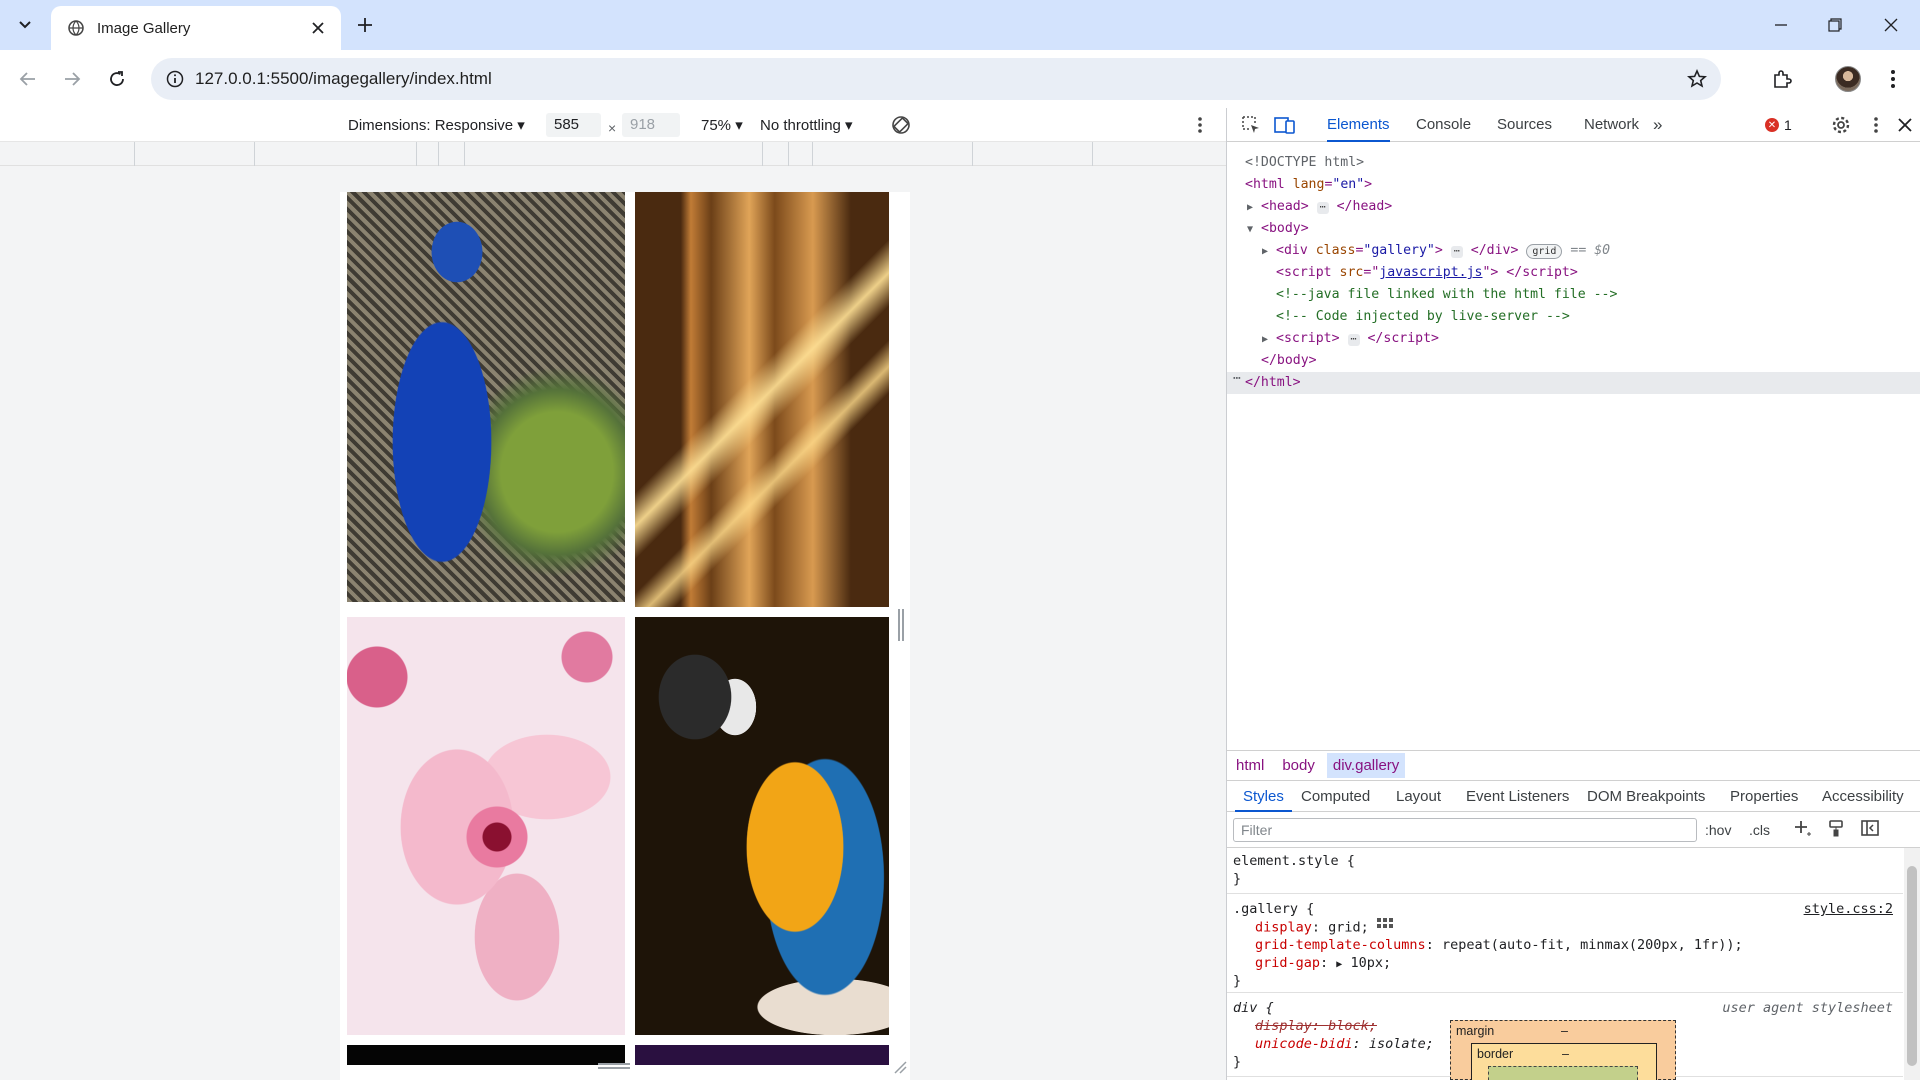 The height and width of the screenshot is (1080, 1920). I want to click on resize-handle-right, so click(901, 625).